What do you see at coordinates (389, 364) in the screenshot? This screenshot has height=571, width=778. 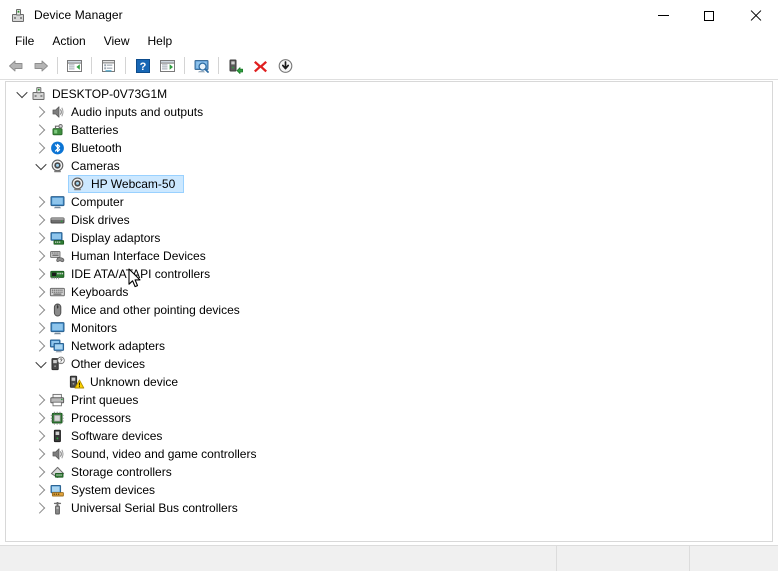 I see `tree-item-other-devices: ? Other devices` at bounding box center [389, 364].